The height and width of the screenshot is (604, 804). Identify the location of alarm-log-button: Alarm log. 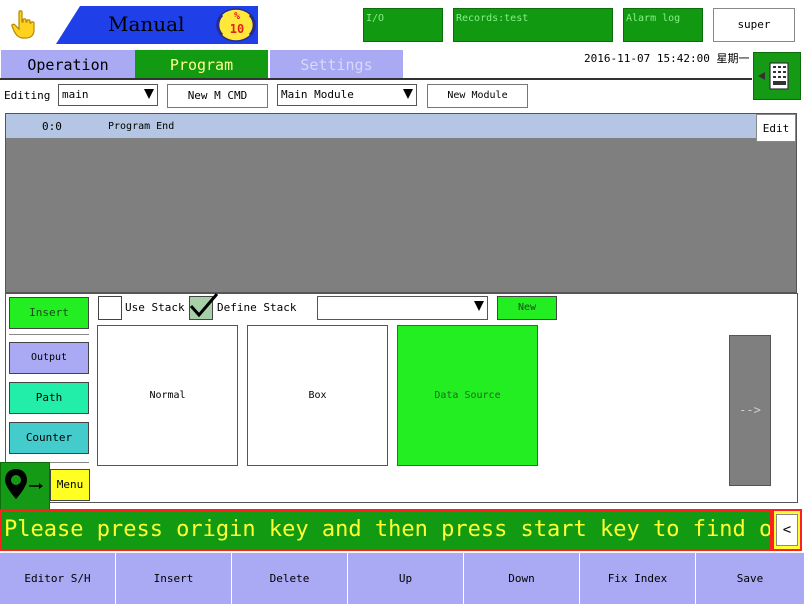
(663, 25).